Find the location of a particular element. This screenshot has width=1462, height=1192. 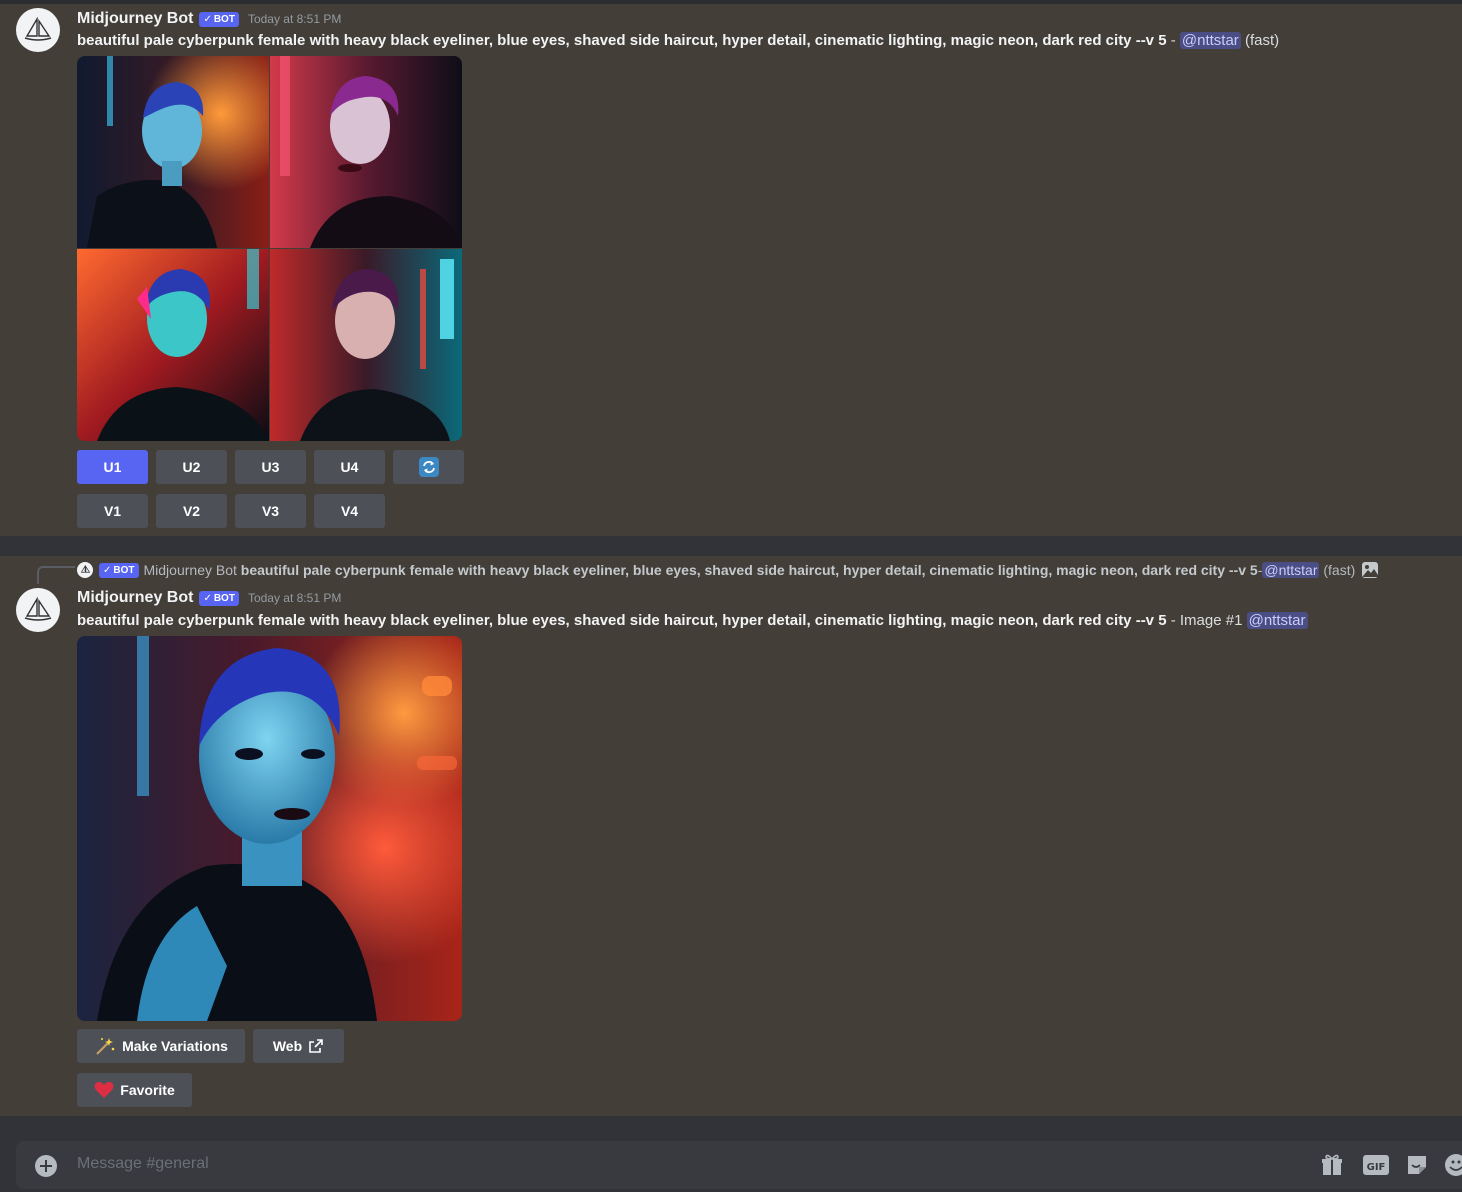

variation-1-button: V1 is located at coordinates (112, 511).